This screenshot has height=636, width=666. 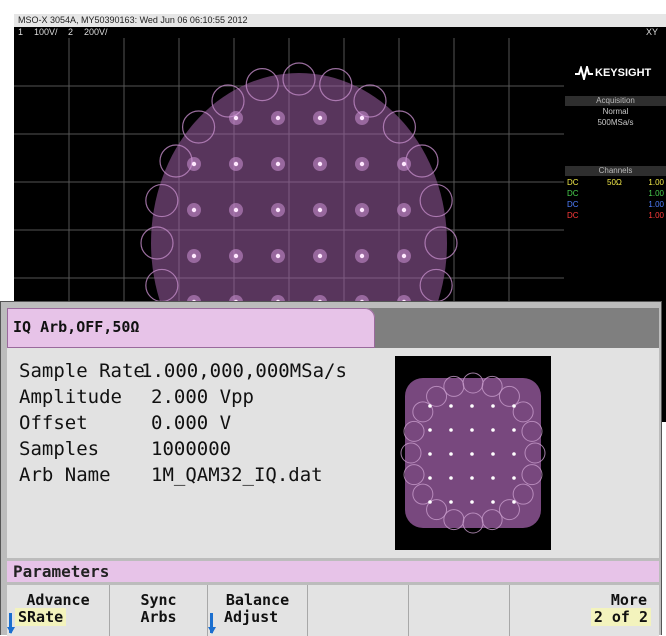 I want to click on channel-row: DC 50Ω 1.00, so click(x=615, y=183).